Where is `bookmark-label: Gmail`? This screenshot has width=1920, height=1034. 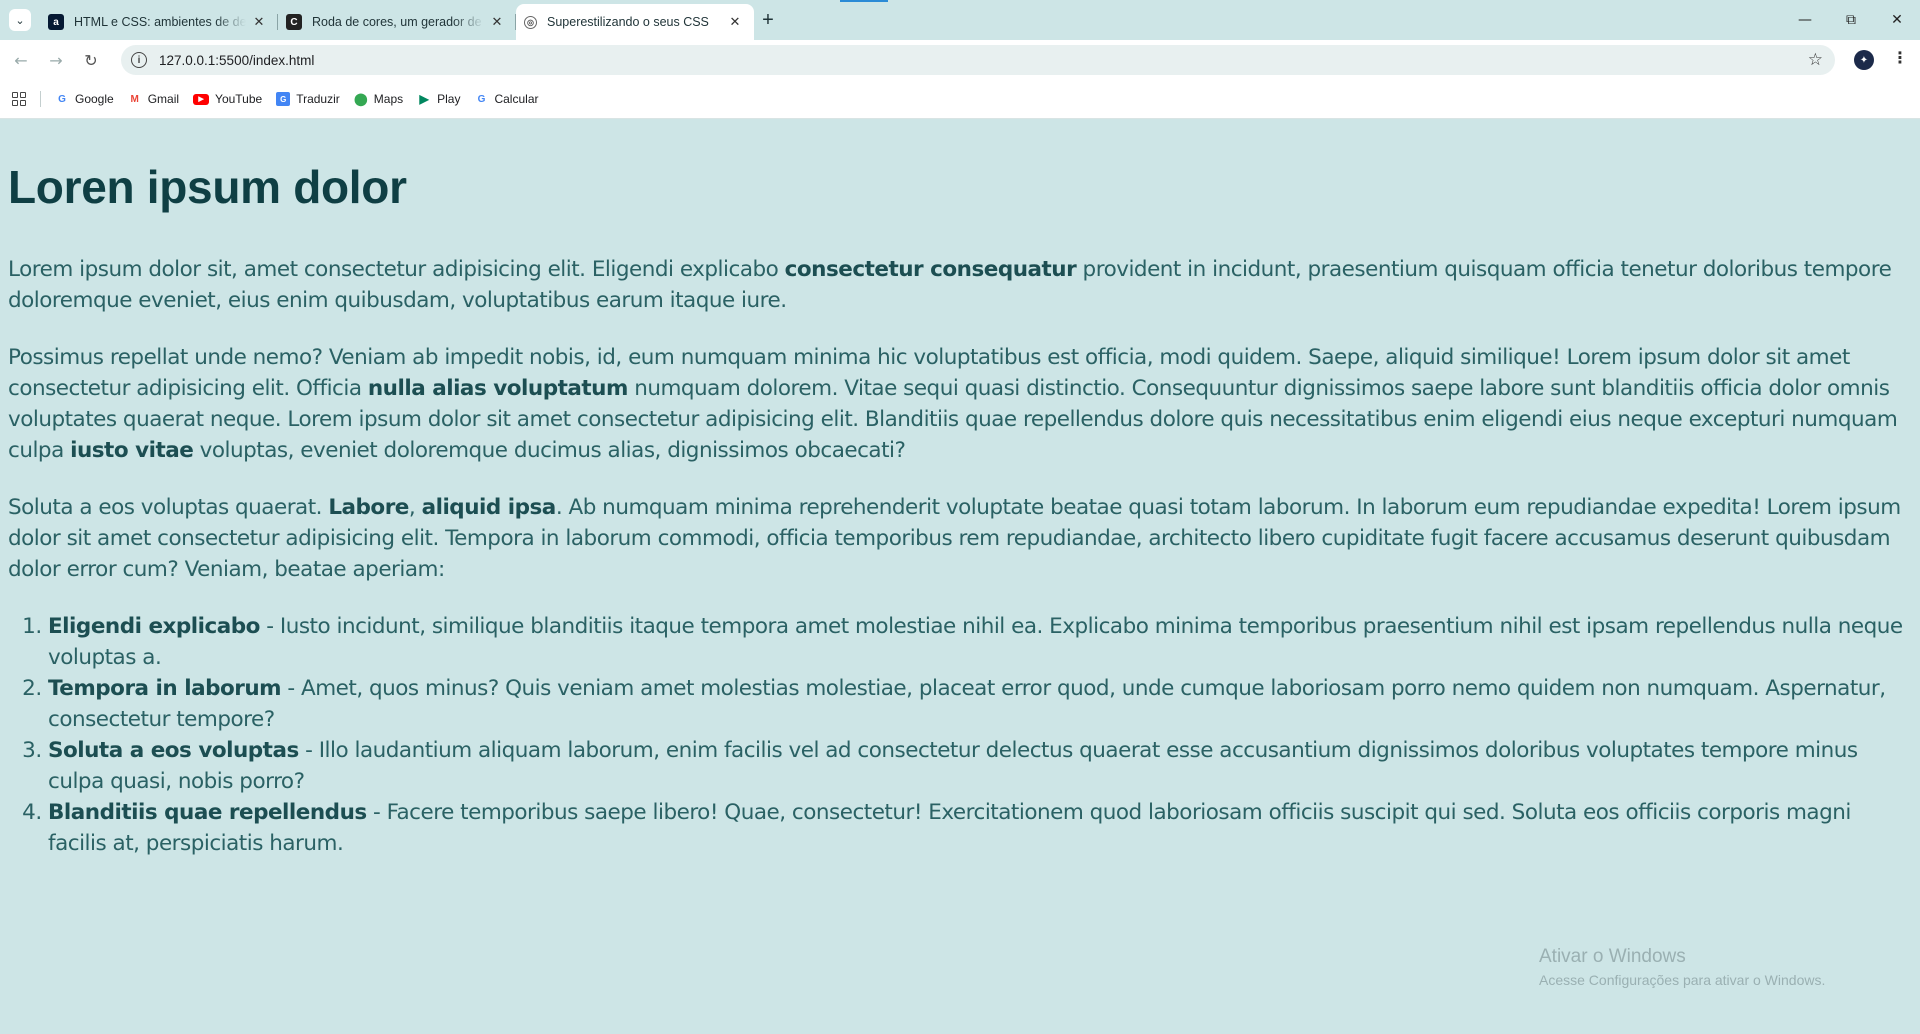 bookmark-label: Gmail is located at coordinates (163, 99).